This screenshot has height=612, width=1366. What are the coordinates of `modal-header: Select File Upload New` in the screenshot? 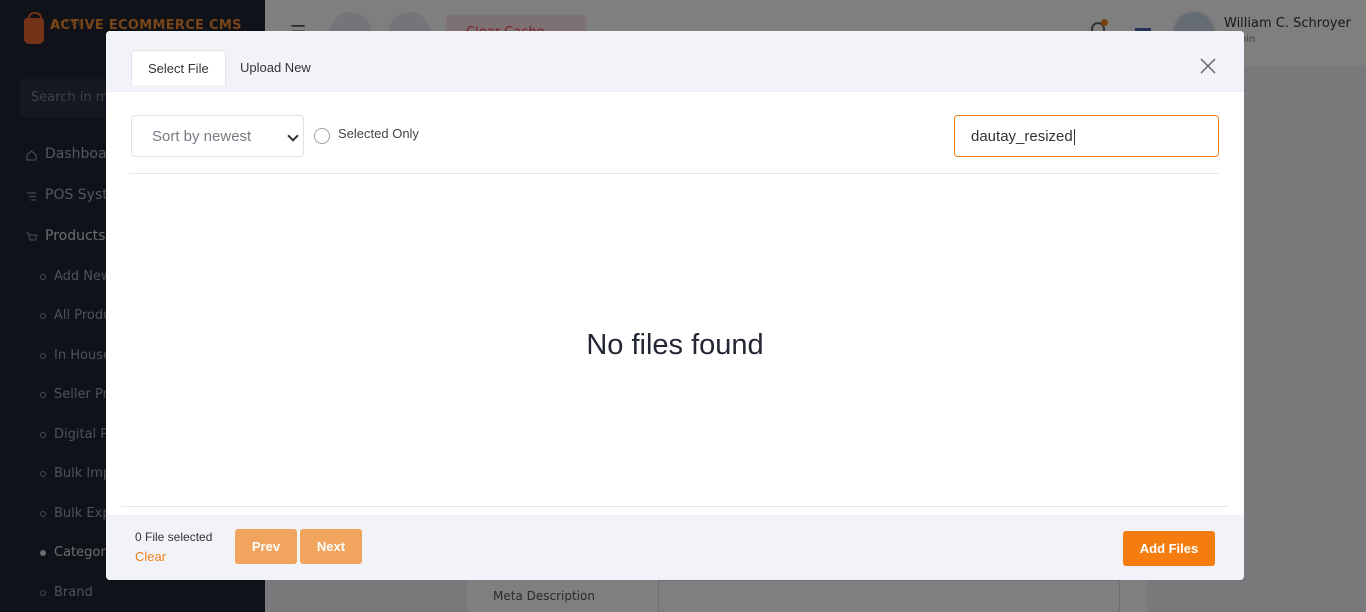 It's located at (675, 61).